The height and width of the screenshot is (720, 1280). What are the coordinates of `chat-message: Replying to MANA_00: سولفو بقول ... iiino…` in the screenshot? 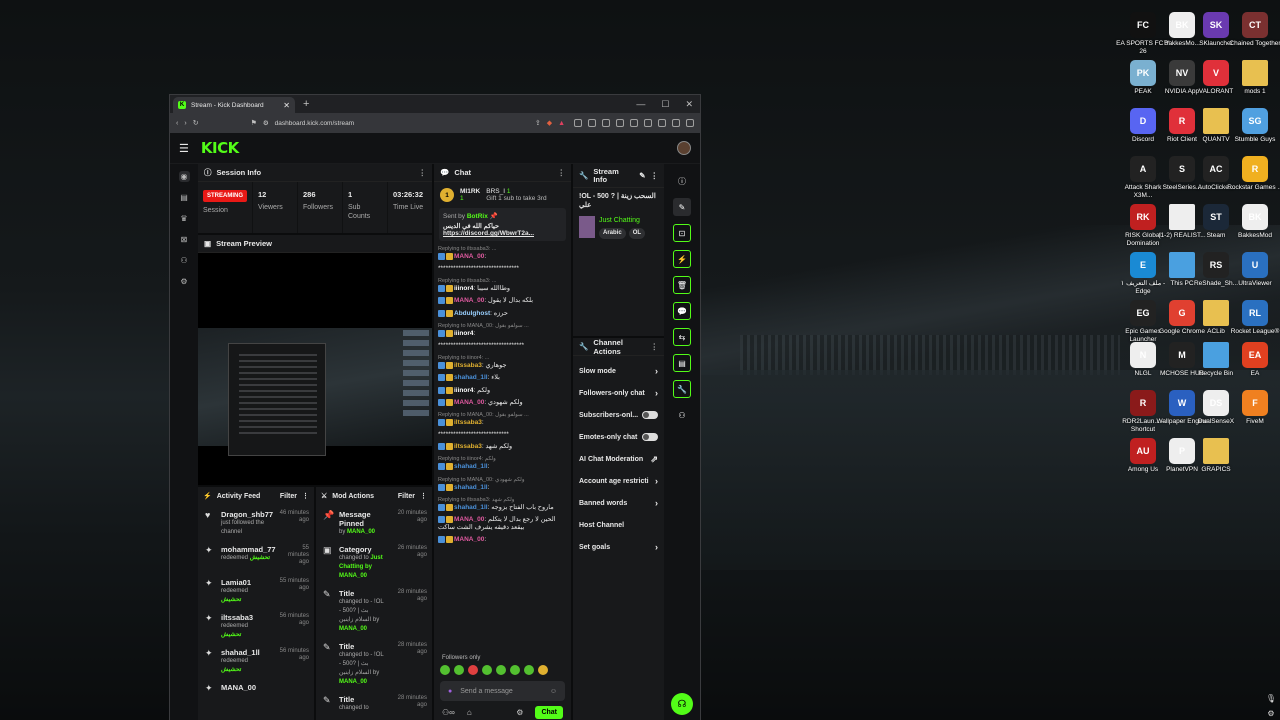 It's located at (502, 330).